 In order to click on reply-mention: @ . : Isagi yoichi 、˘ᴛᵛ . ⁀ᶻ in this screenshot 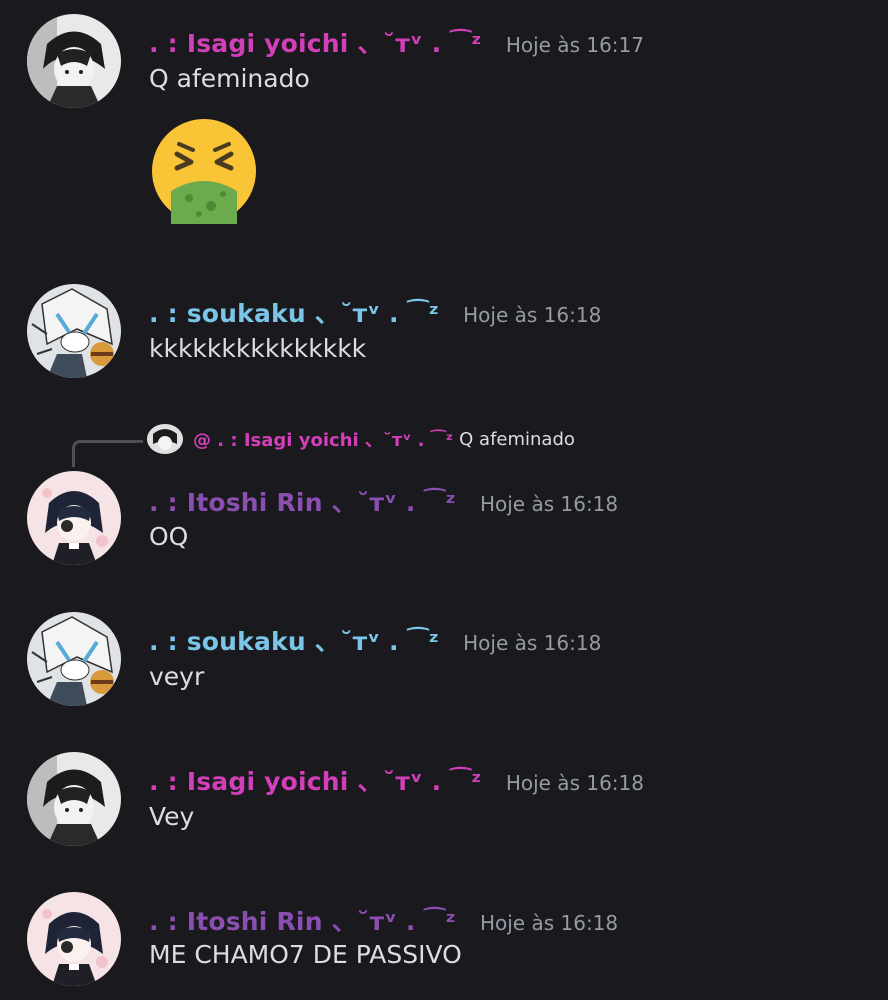, I will do `click(323, 439)`.